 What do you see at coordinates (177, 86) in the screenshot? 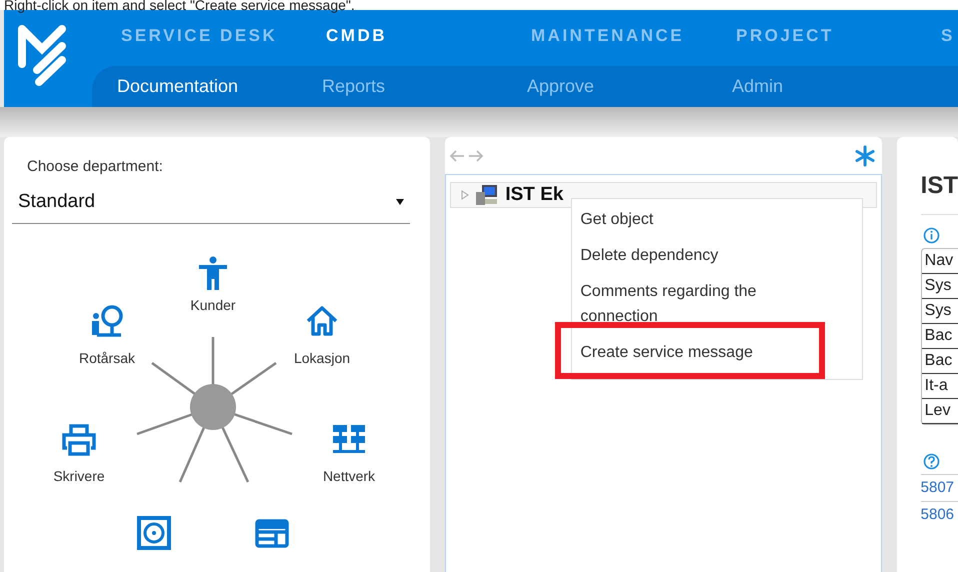
I see `sub-tab: Documentation` at bounding box center [177, 86].